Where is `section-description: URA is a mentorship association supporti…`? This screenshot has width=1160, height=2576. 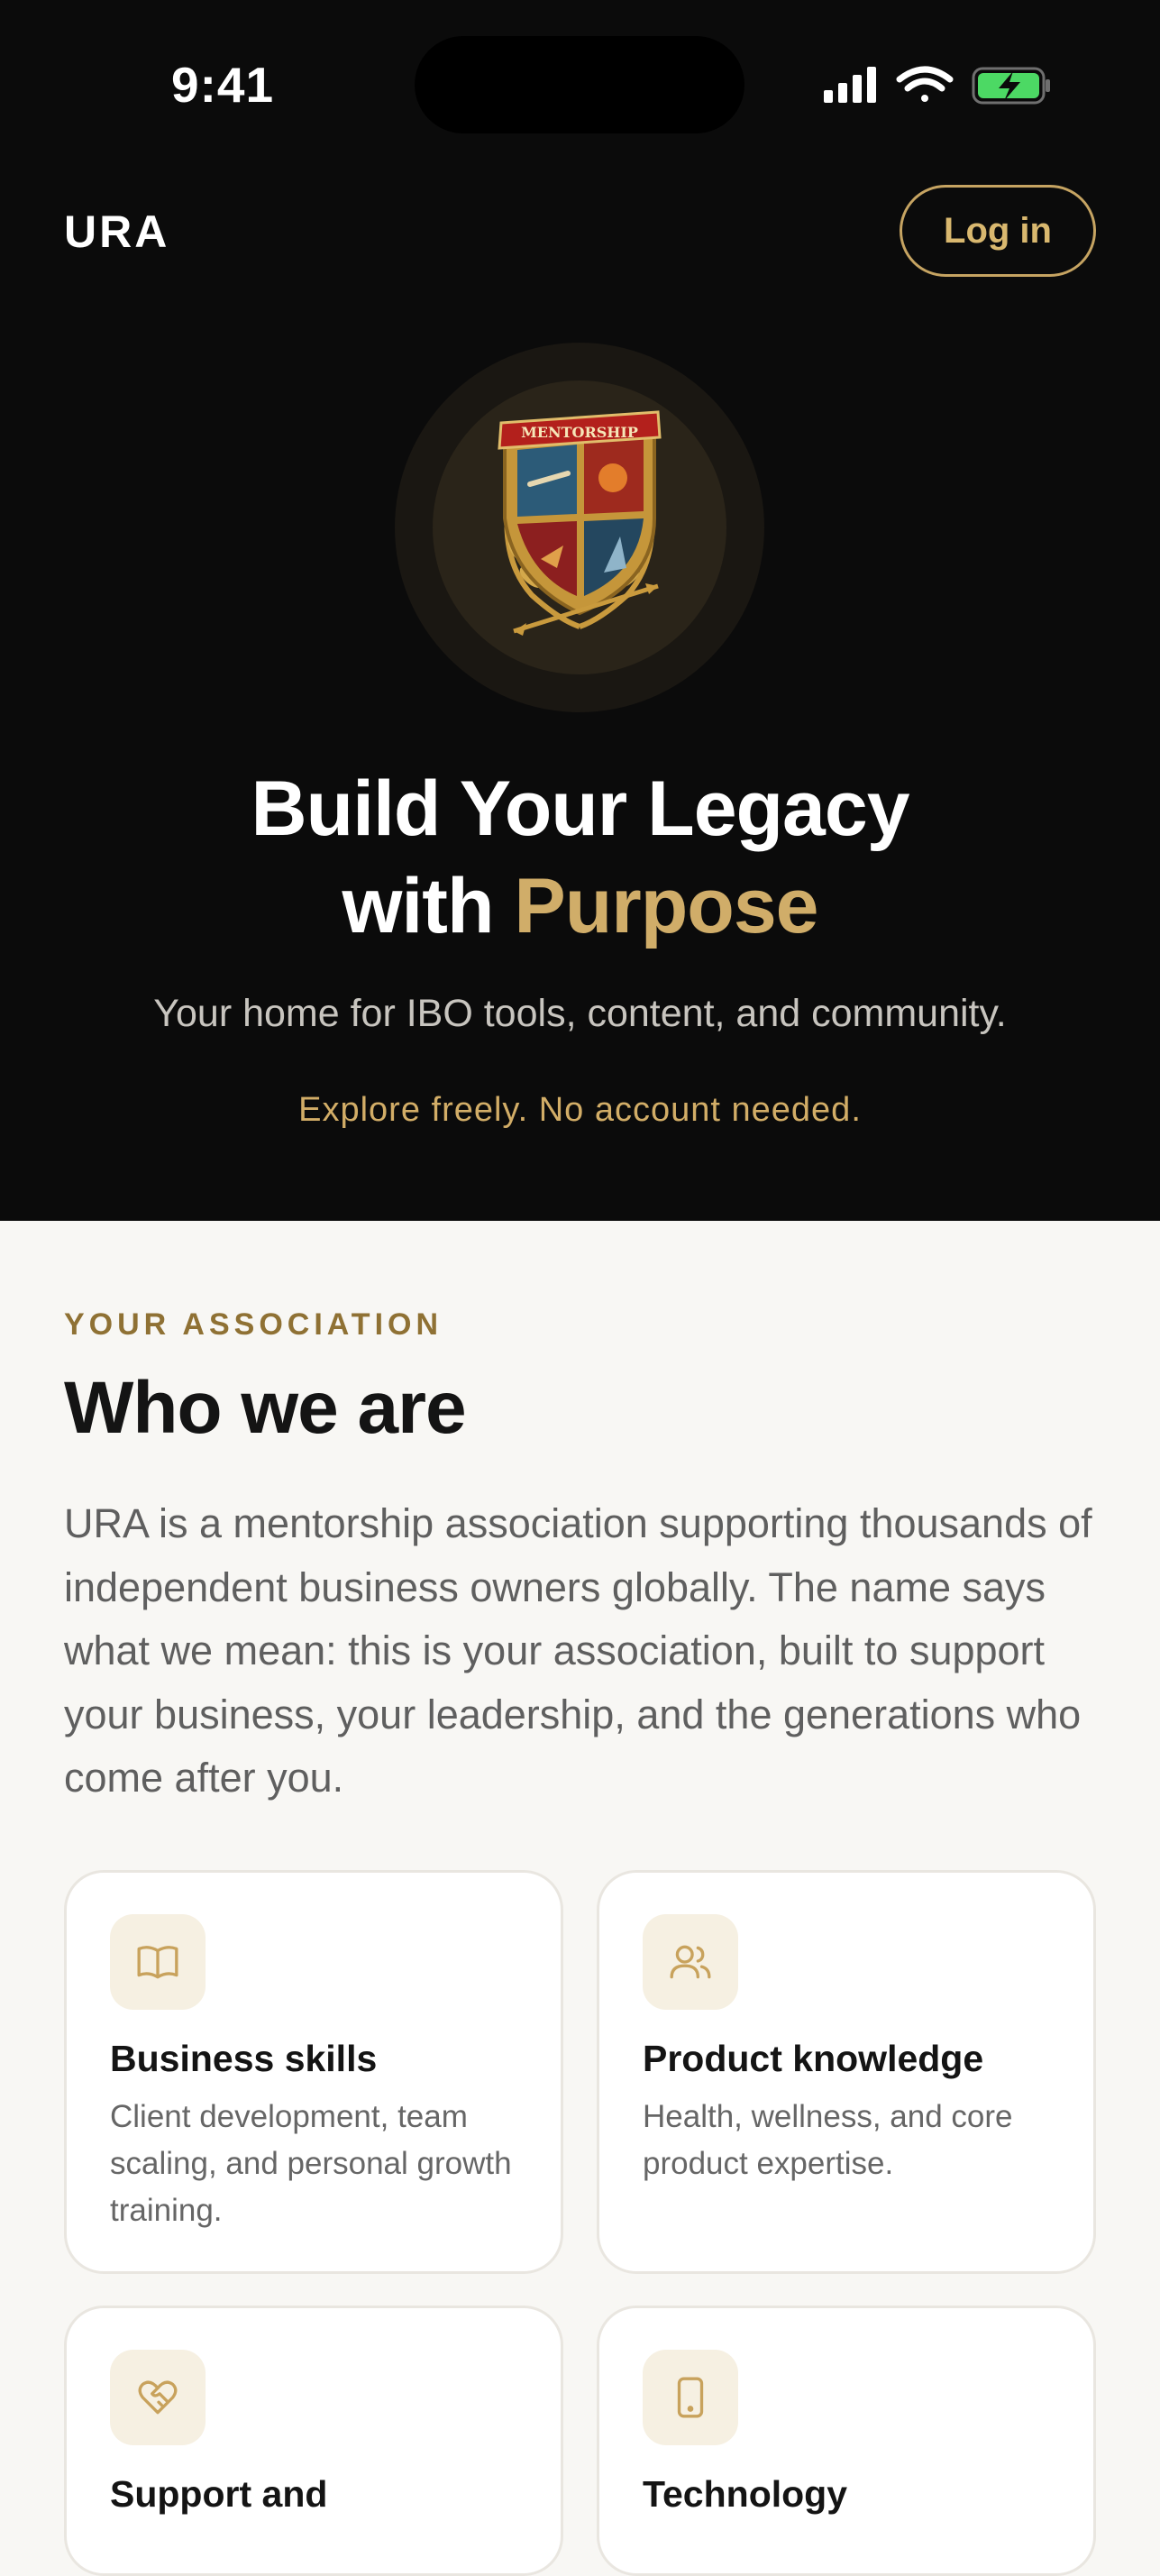 section-description: URA is a mentorship association supporti… is located at coordinates (578, 1650).